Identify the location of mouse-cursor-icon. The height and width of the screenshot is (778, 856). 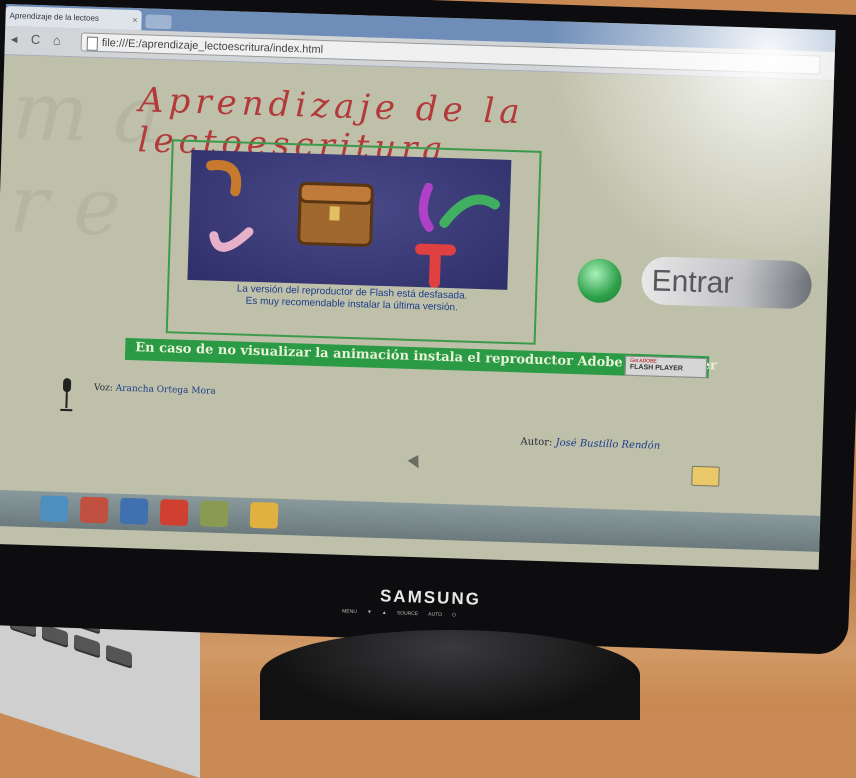
(416, 463).